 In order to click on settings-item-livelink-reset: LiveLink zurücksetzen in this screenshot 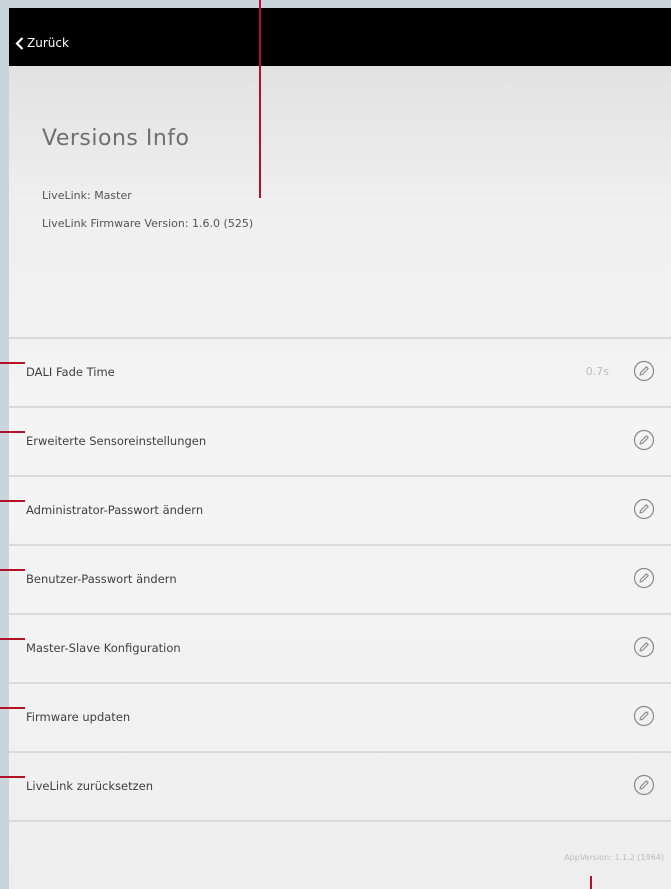, I will do `click(340, 787)`.